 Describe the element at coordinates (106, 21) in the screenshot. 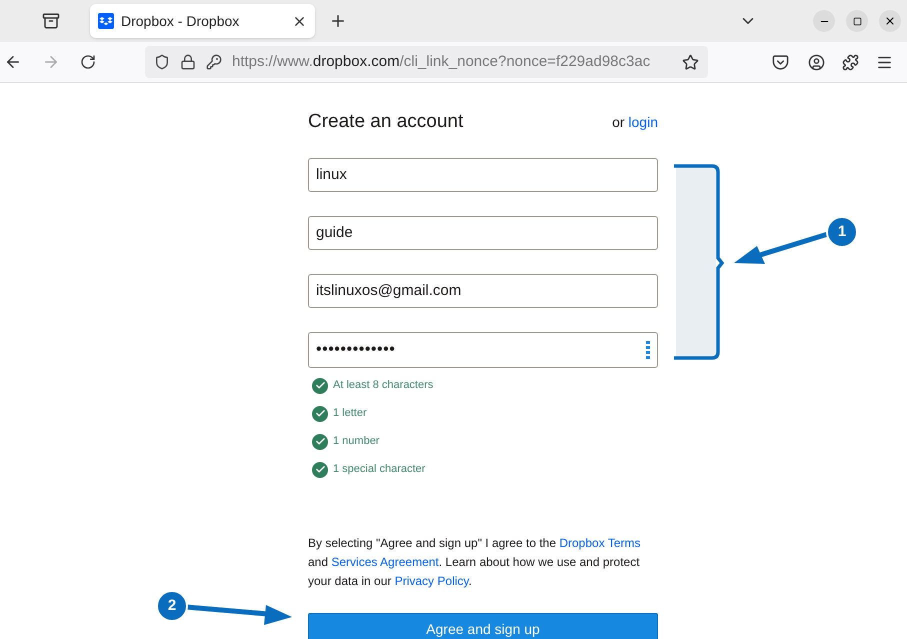

I see `box-logo-icon` at that location.